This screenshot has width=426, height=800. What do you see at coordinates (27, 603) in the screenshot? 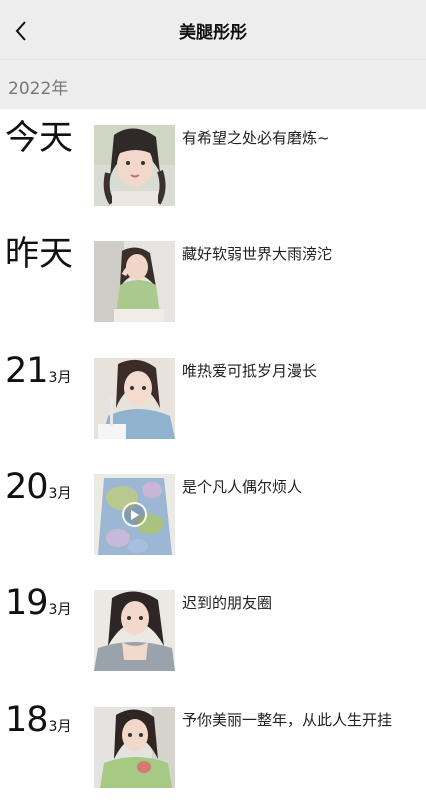
I see `date-day: 19` at bounding box center [27, 603].